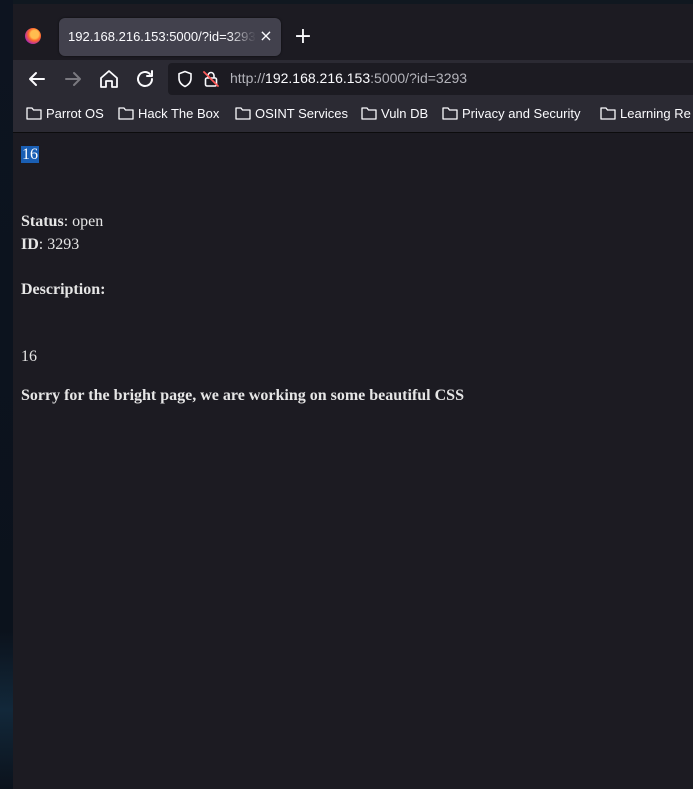 This screenshot has height=789, width=693. What do you see at coordinates (266, 36) in the screenshot?
I see `tab-close-icon: ×` at bounding box center [266, 36].